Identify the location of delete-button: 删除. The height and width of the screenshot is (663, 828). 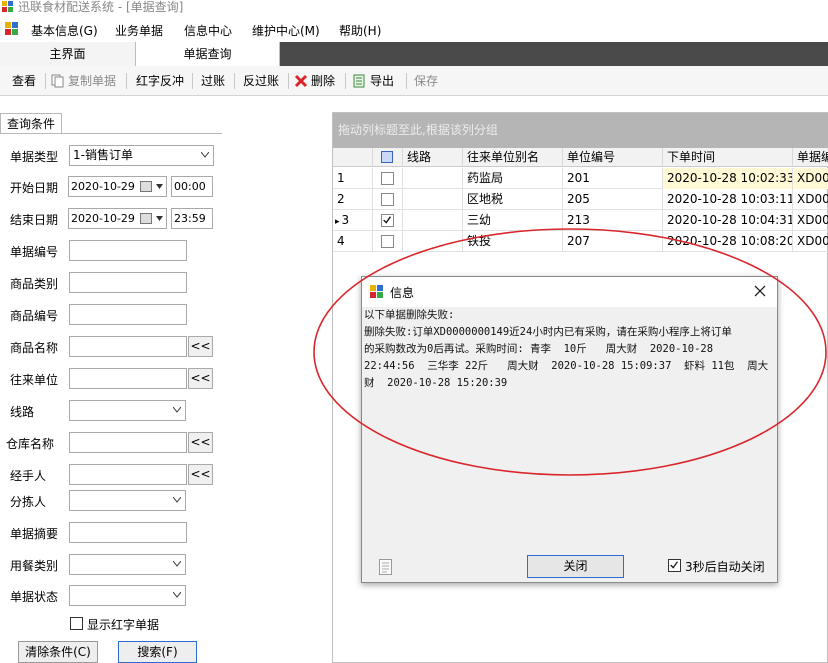
(314, 81).